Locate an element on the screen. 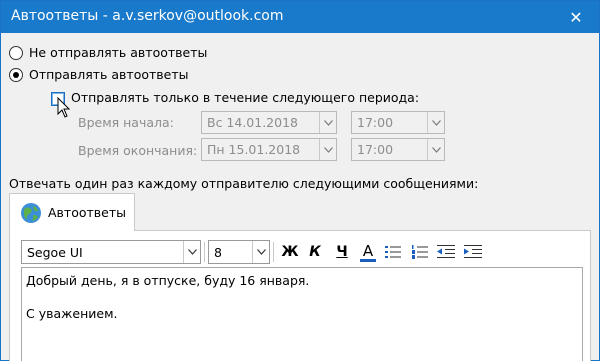  message-line-2: С уважением. is located at coordinates (72, 313).